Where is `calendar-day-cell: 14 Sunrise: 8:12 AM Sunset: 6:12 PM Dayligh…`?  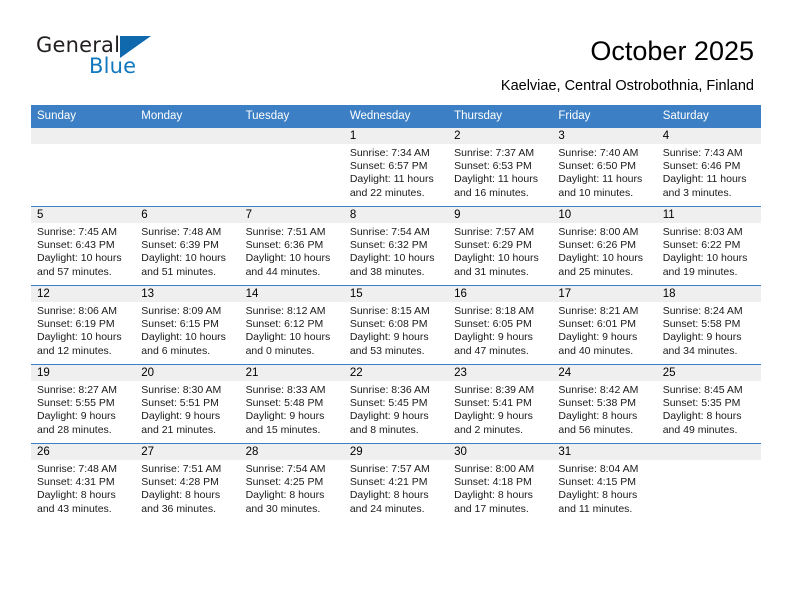
calendar-day-cell: 14 Sunrise: 8:12 AM Sunset: 6:12 PM Dayligh… is located at coordinates (291, 325).